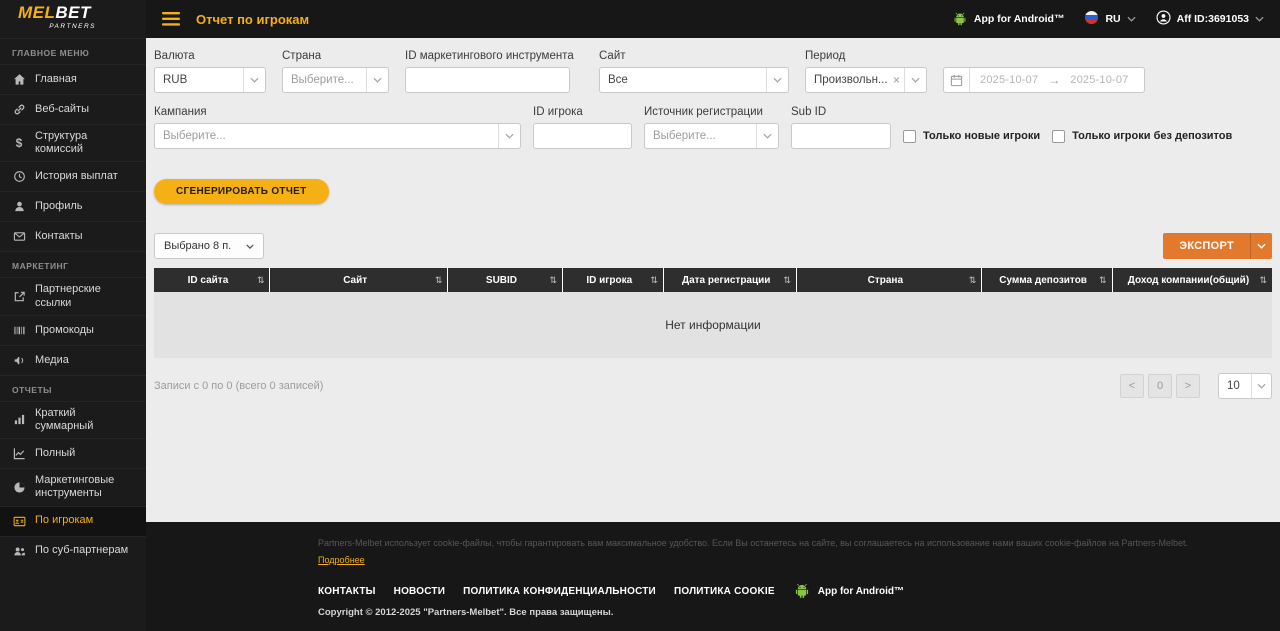 The width and height of the screenshot is (1280, 631). What do you see at coordinates (1188, 386) in the screenshot?
I see `pagination-next-button: >` at bounding box center [1188, 386].